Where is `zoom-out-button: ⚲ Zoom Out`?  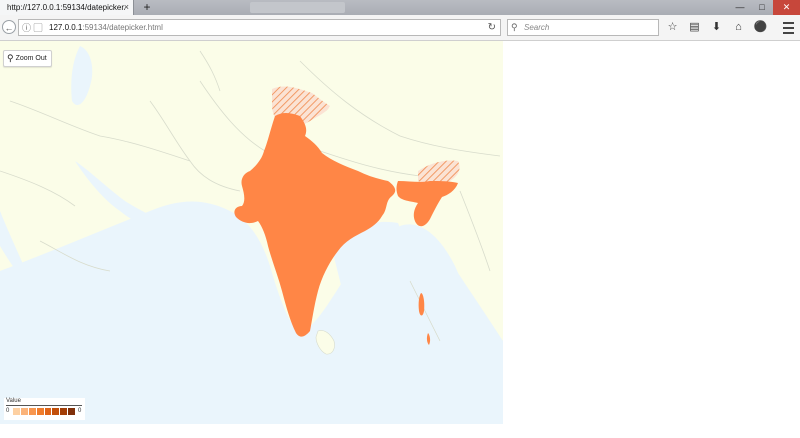 zoom-out-button: ⚲ Zoom Out is located at coordinates (27, 58).